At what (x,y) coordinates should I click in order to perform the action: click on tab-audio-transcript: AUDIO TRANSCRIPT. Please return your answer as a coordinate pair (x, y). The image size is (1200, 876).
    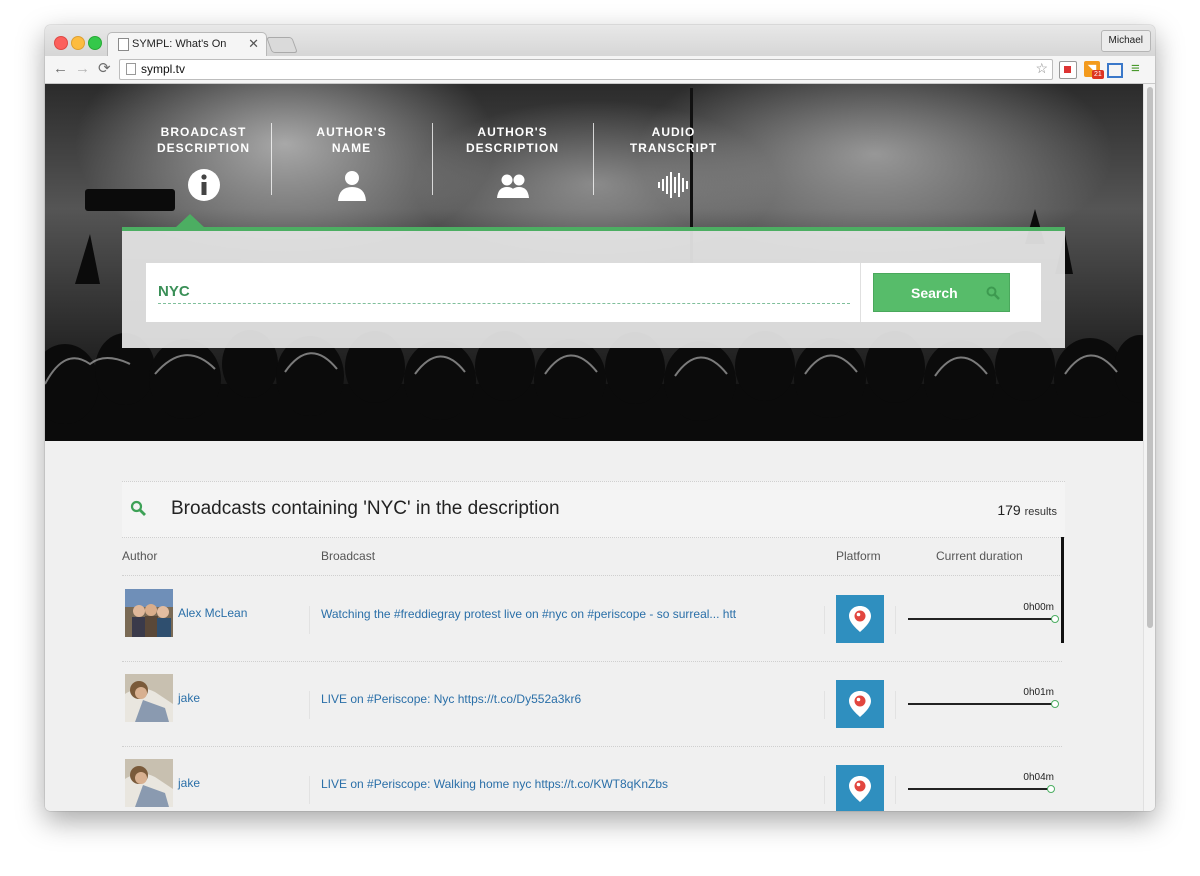
    Looking at the image, I should click on (673, 173).